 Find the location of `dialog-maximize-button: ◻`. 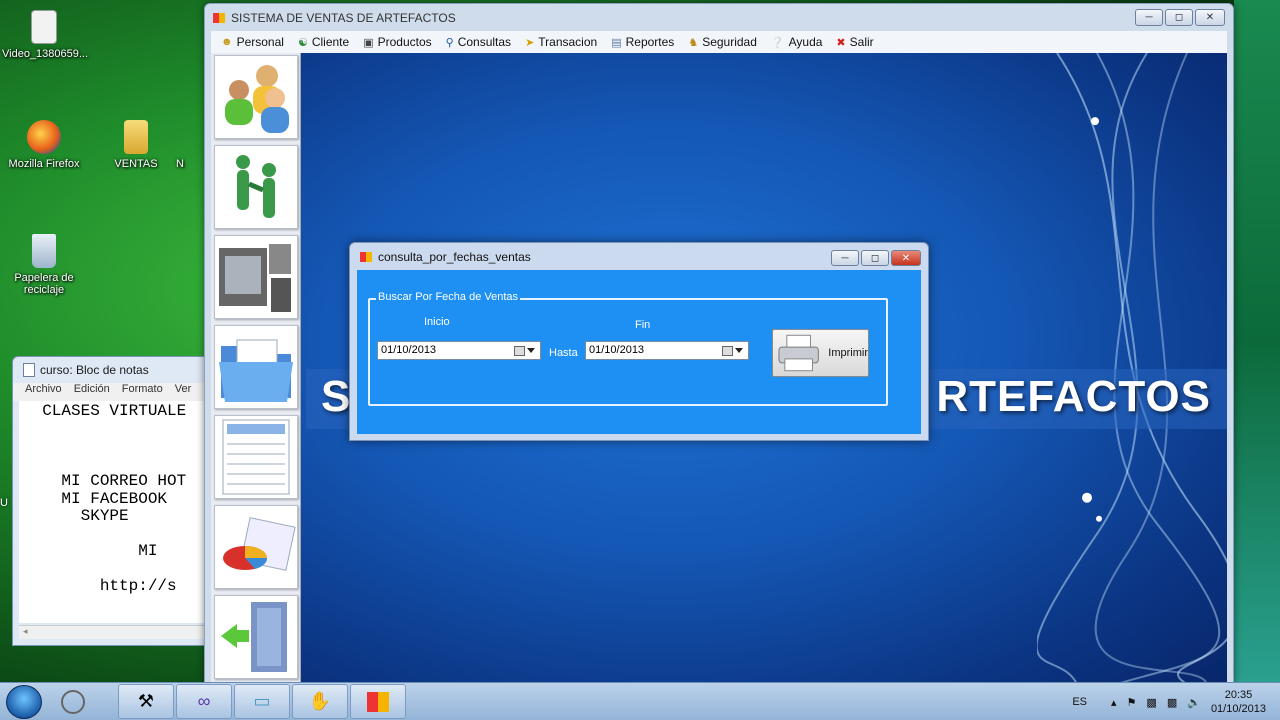

dialog-maximize-button: ◻ is located at coordinates (875, 258).